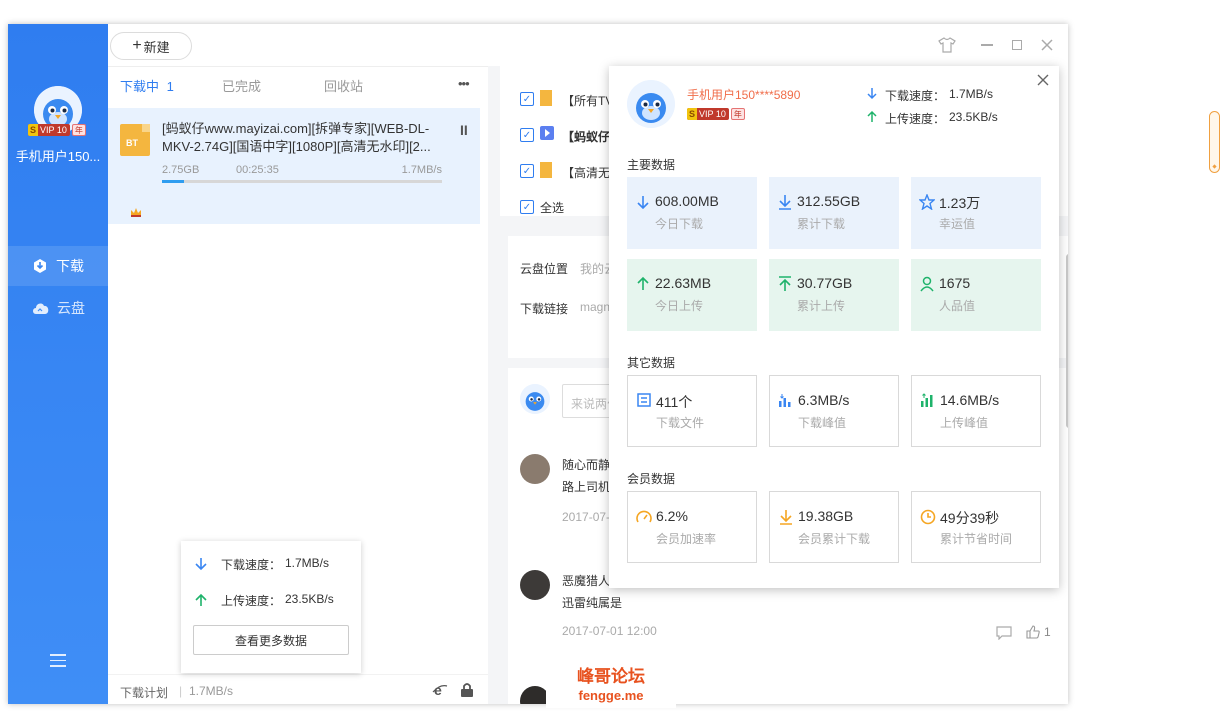 Image resolution: width=1221 pixels, height=712 pixels. I want to click on sidebar-item-download: 下载, so click(58, 266).